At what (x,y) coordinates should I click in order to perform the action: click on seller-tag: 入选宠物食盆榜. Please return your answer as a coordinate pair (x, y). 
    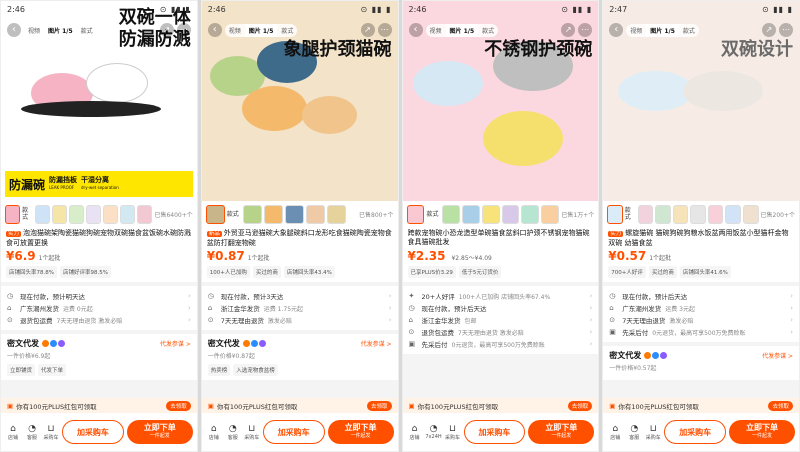
    Looking at the image, I should click on (255, 370).